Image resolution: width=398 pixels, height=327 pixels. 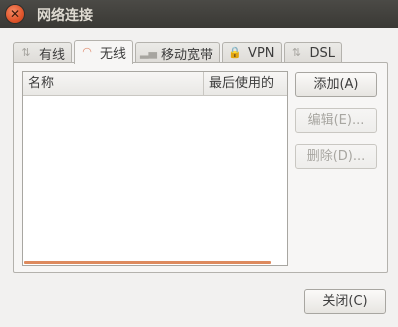 I want to click on title-bar: ✕ 网络连接, so click(x=199, y=14).